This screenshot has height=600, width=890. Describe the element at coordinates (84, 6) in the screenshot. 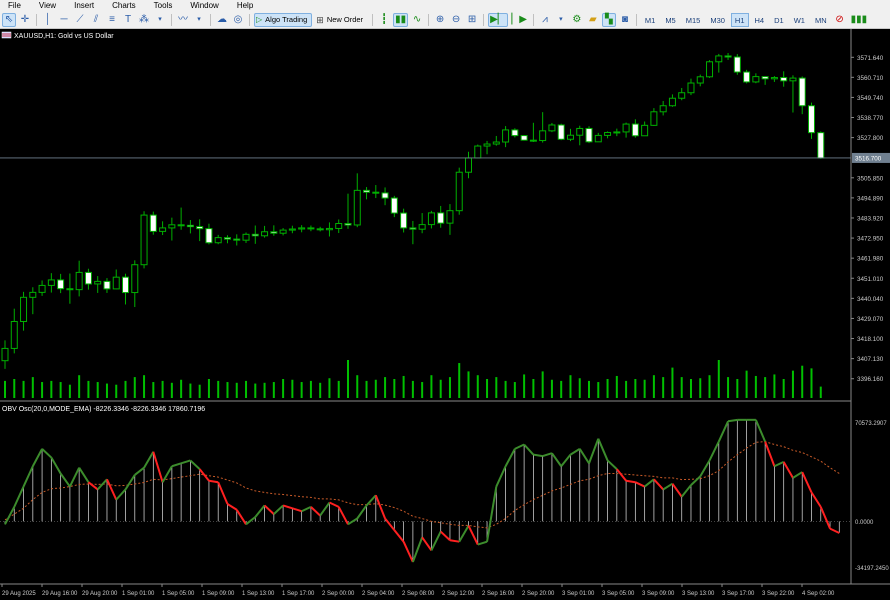

I see `menu-insert: Insert` at that location.